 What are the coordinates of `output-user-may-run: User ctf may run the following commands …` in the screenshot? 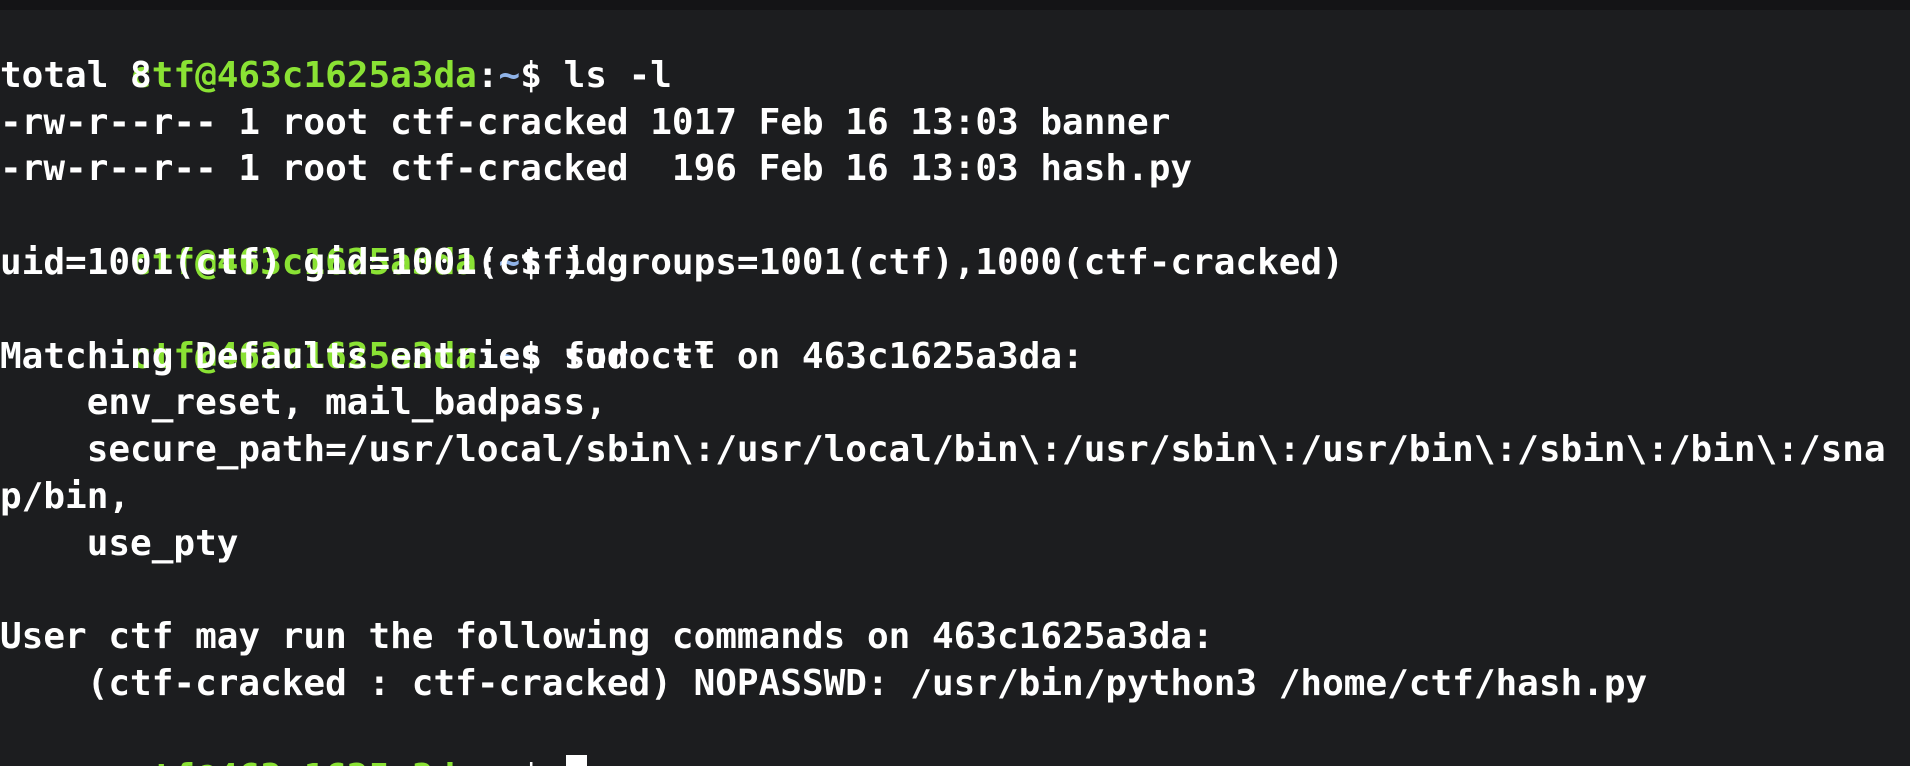 It's located at (607, 637).